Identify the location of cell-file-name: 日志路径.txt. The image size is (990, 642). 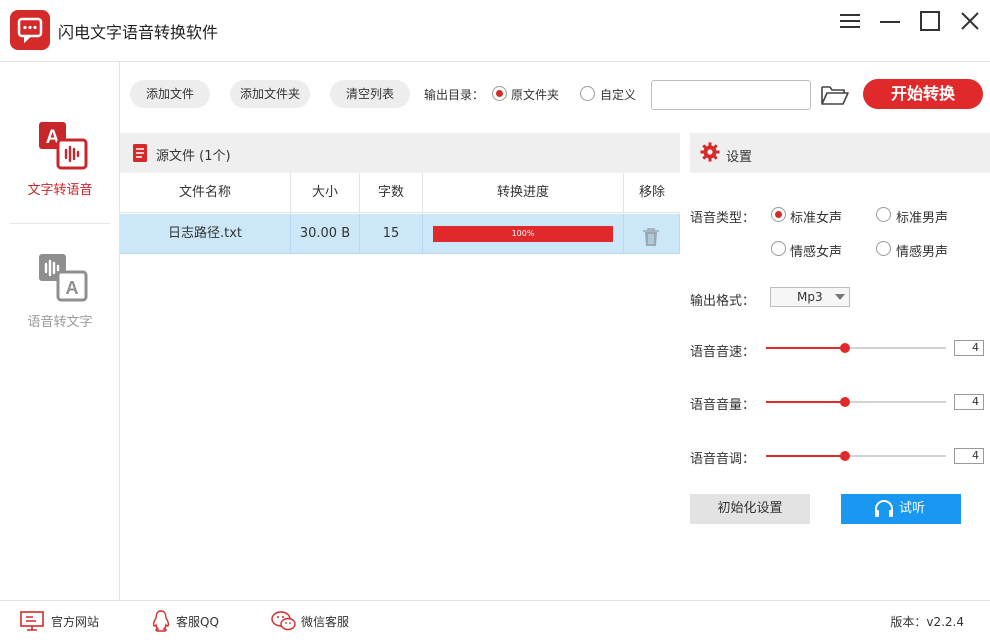
(205, 233).